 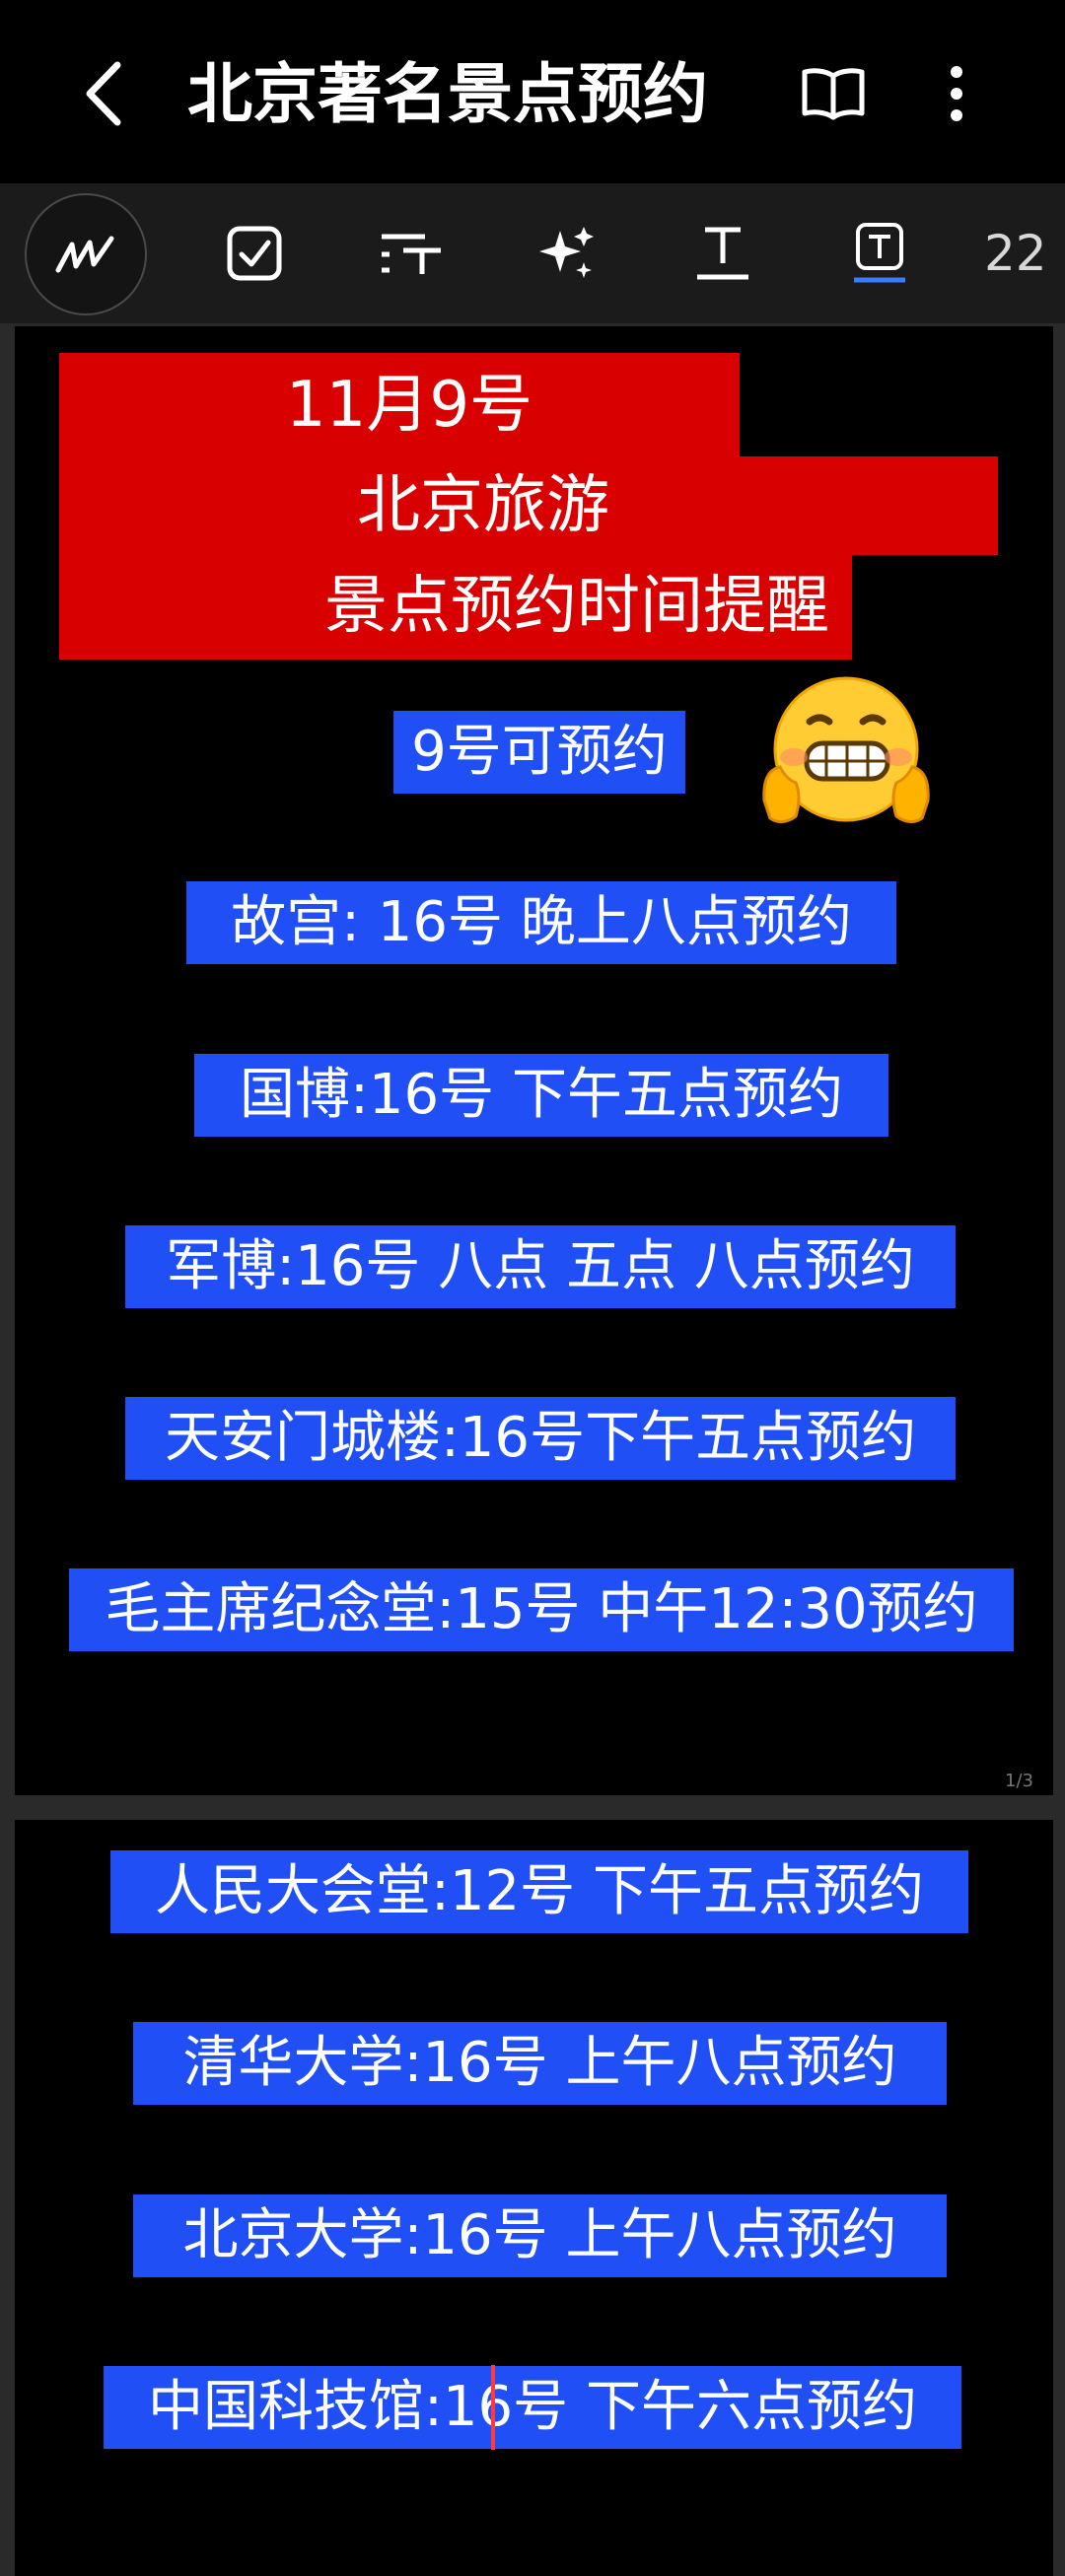 What do you see at coordinates (483, 505) in the screenshot?
I see `banner-subtitle: 北京旅游` at bounding box center [483, 505].